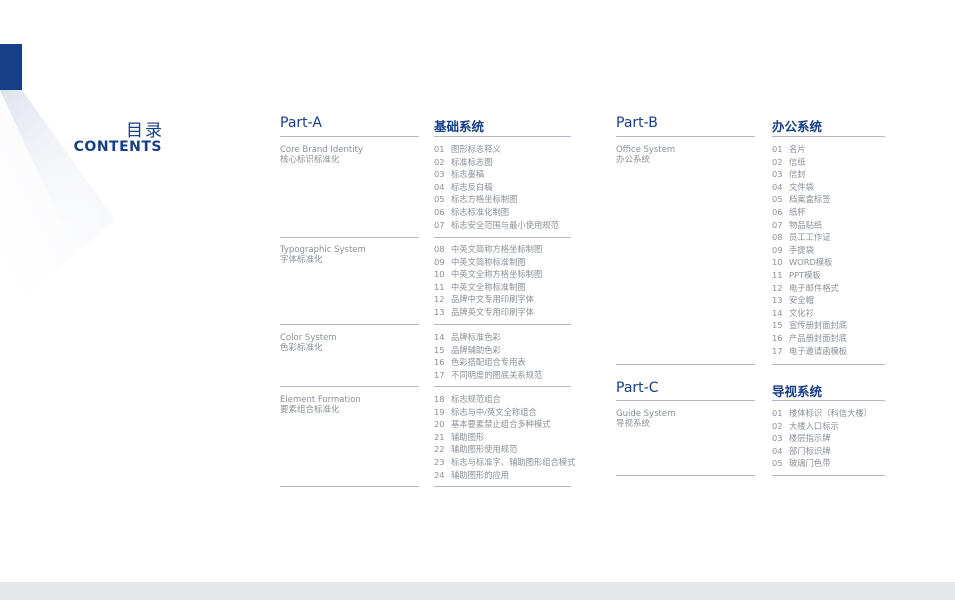 This screenshot has height=600, width=955. What do you see at coordinates (496, 212) in the screenshot?
I see `toc-item: 06 标志标准化制图` at bounding box center [496, 212].